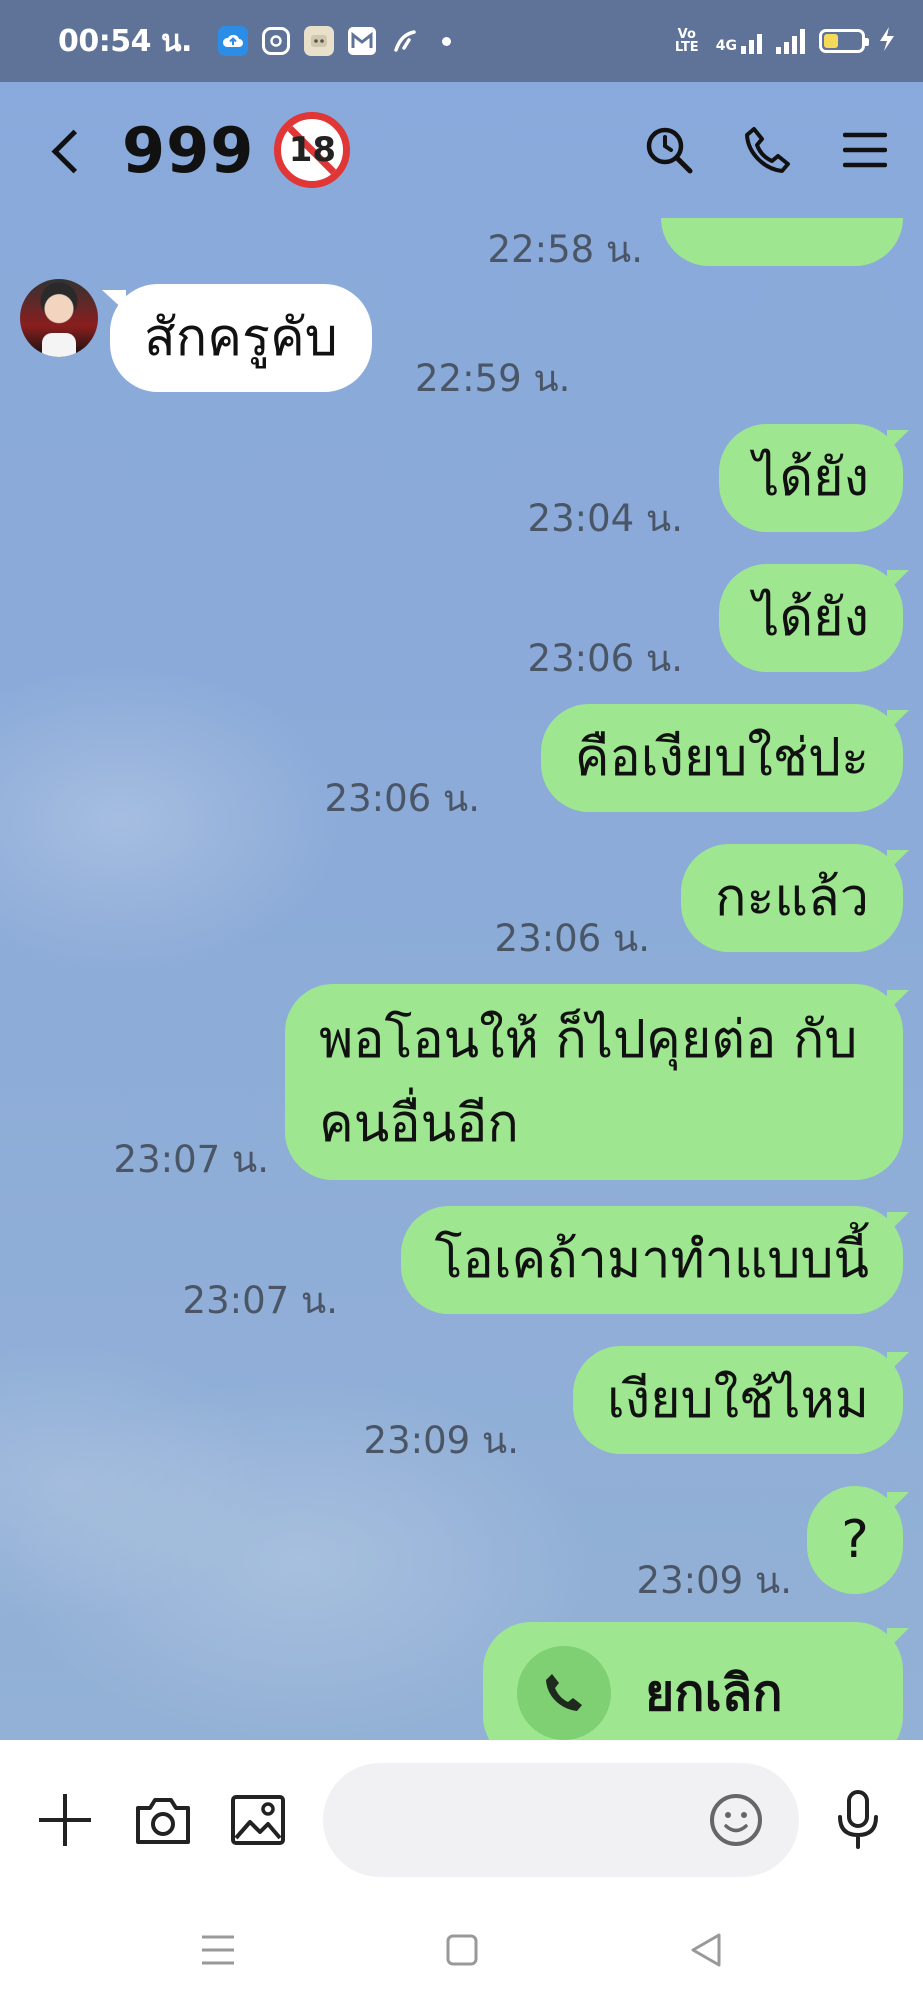  I want to click on signal-strength-icon, so click(790, 41).